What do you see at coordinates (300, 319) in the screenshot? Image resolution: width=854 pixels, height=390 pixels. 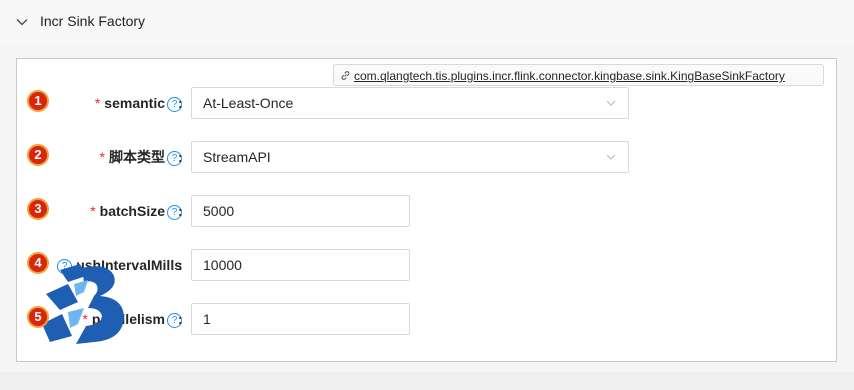 I see `parallelism-input: 1` at bounding box center [300, 319].